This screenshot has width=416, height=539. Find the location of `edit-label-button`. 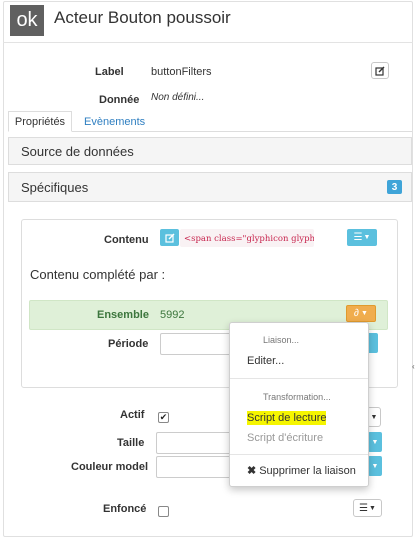

edit-label-button is located at coordinates (380, 70).